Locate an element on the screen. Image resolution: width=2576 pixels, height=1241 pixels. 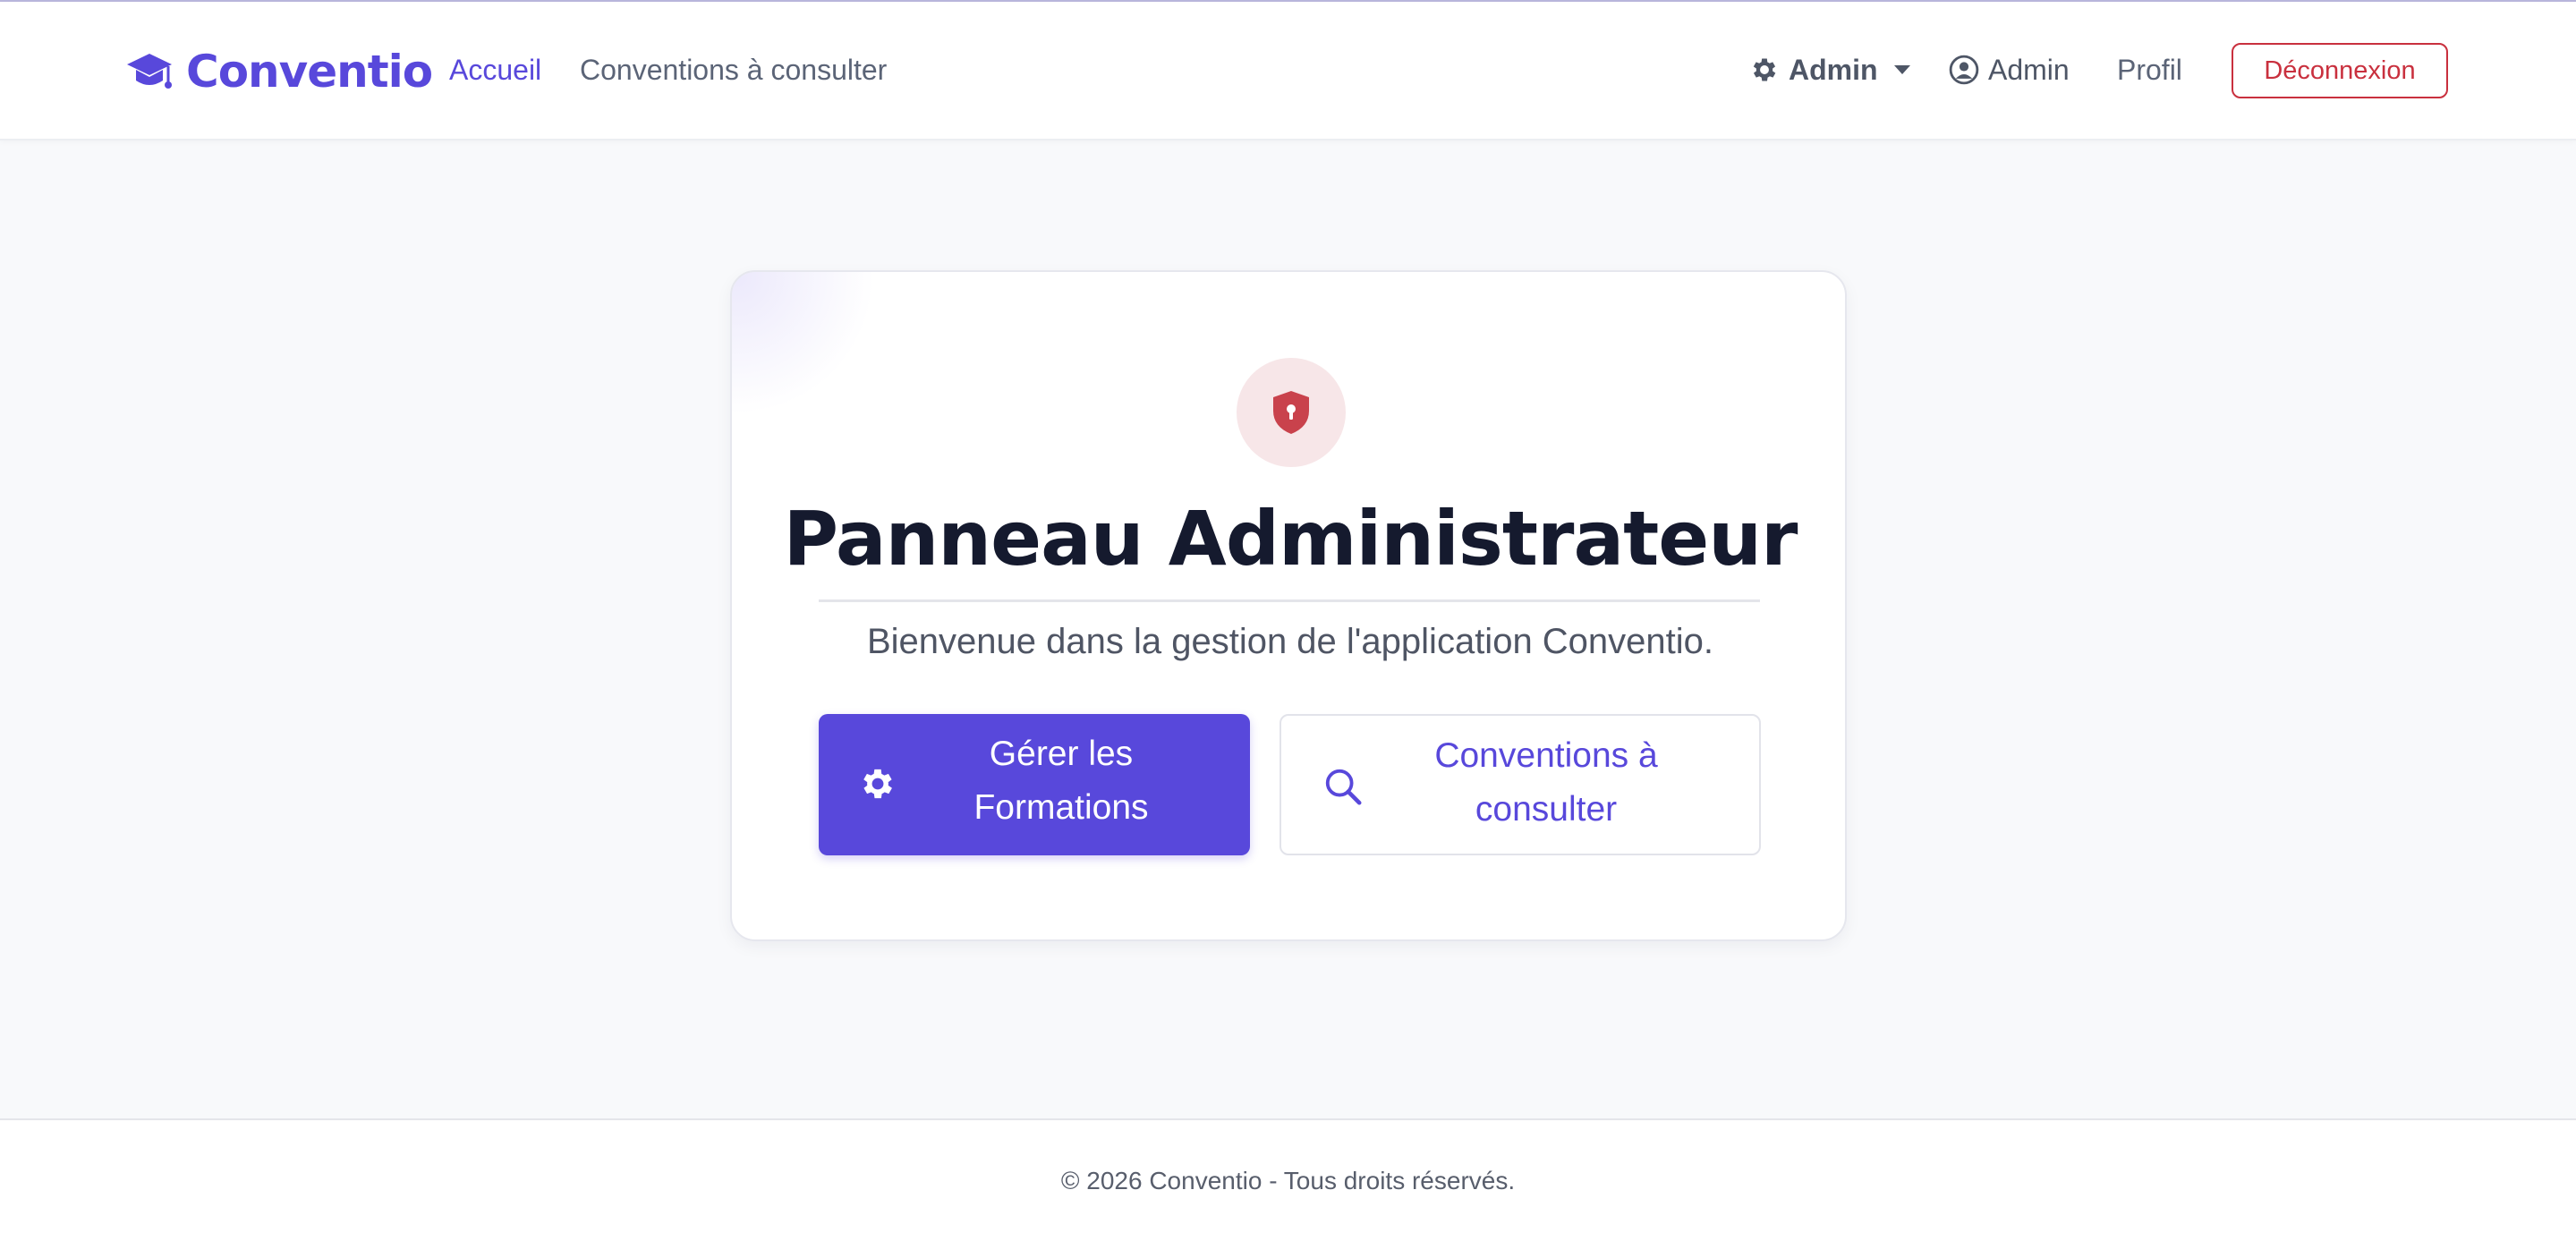
conventions-consult-label: Conventions à consulter is located at coordinates (1546, 783).